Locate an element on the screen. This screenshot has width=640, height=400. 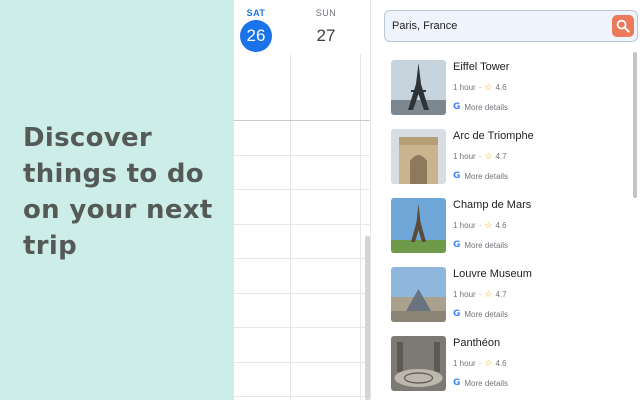
search-button is located at coordinates (623, 26).